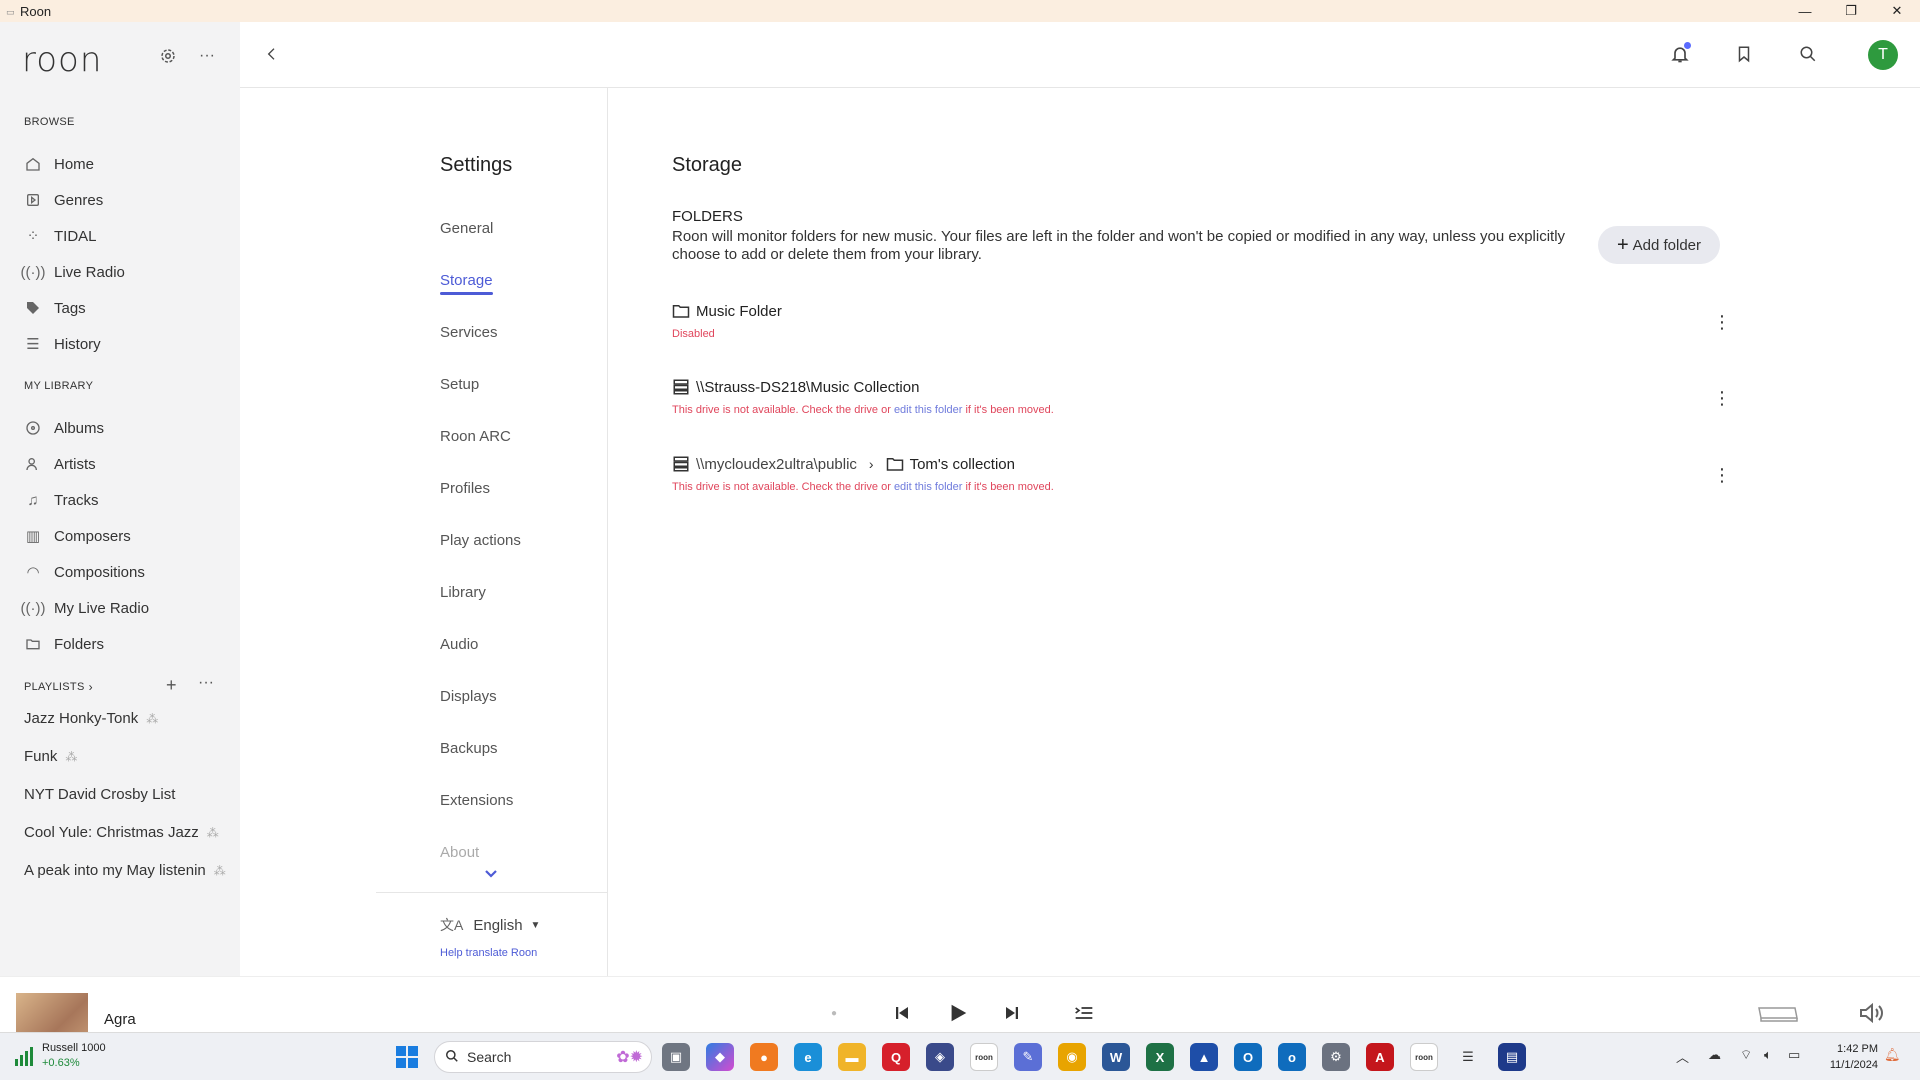 The image size is (1920, 1080). What do you see at coordinates (33, 536) in the screenshot?
I see `composer-icon: ▥` at bounding box center [33, 536].